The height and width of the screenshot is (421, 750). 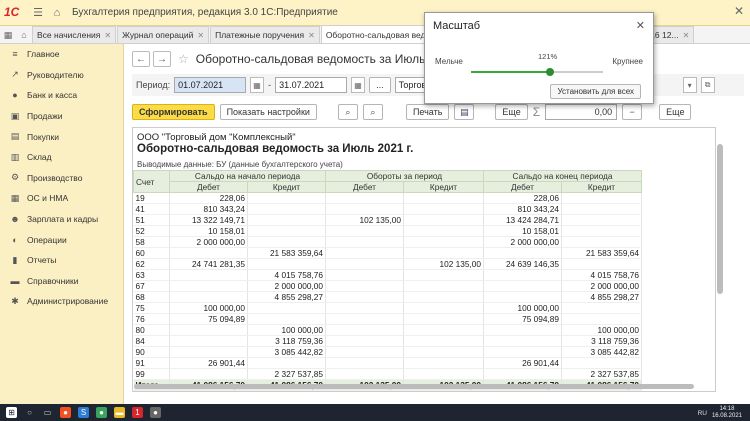 I want to click on more-button-2: Еще, so click(x=675, y=112).